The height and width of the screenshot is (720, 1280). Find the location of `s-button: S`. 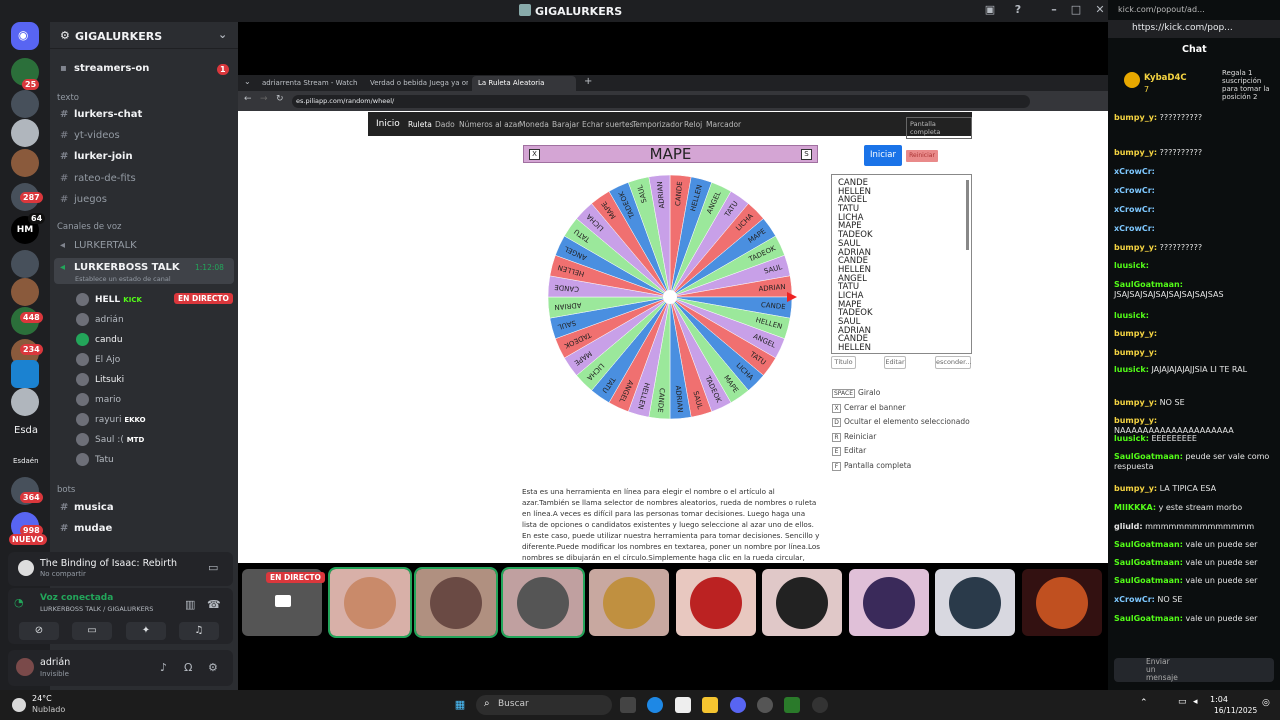

s-button: S is located at coordinates (806, 154).